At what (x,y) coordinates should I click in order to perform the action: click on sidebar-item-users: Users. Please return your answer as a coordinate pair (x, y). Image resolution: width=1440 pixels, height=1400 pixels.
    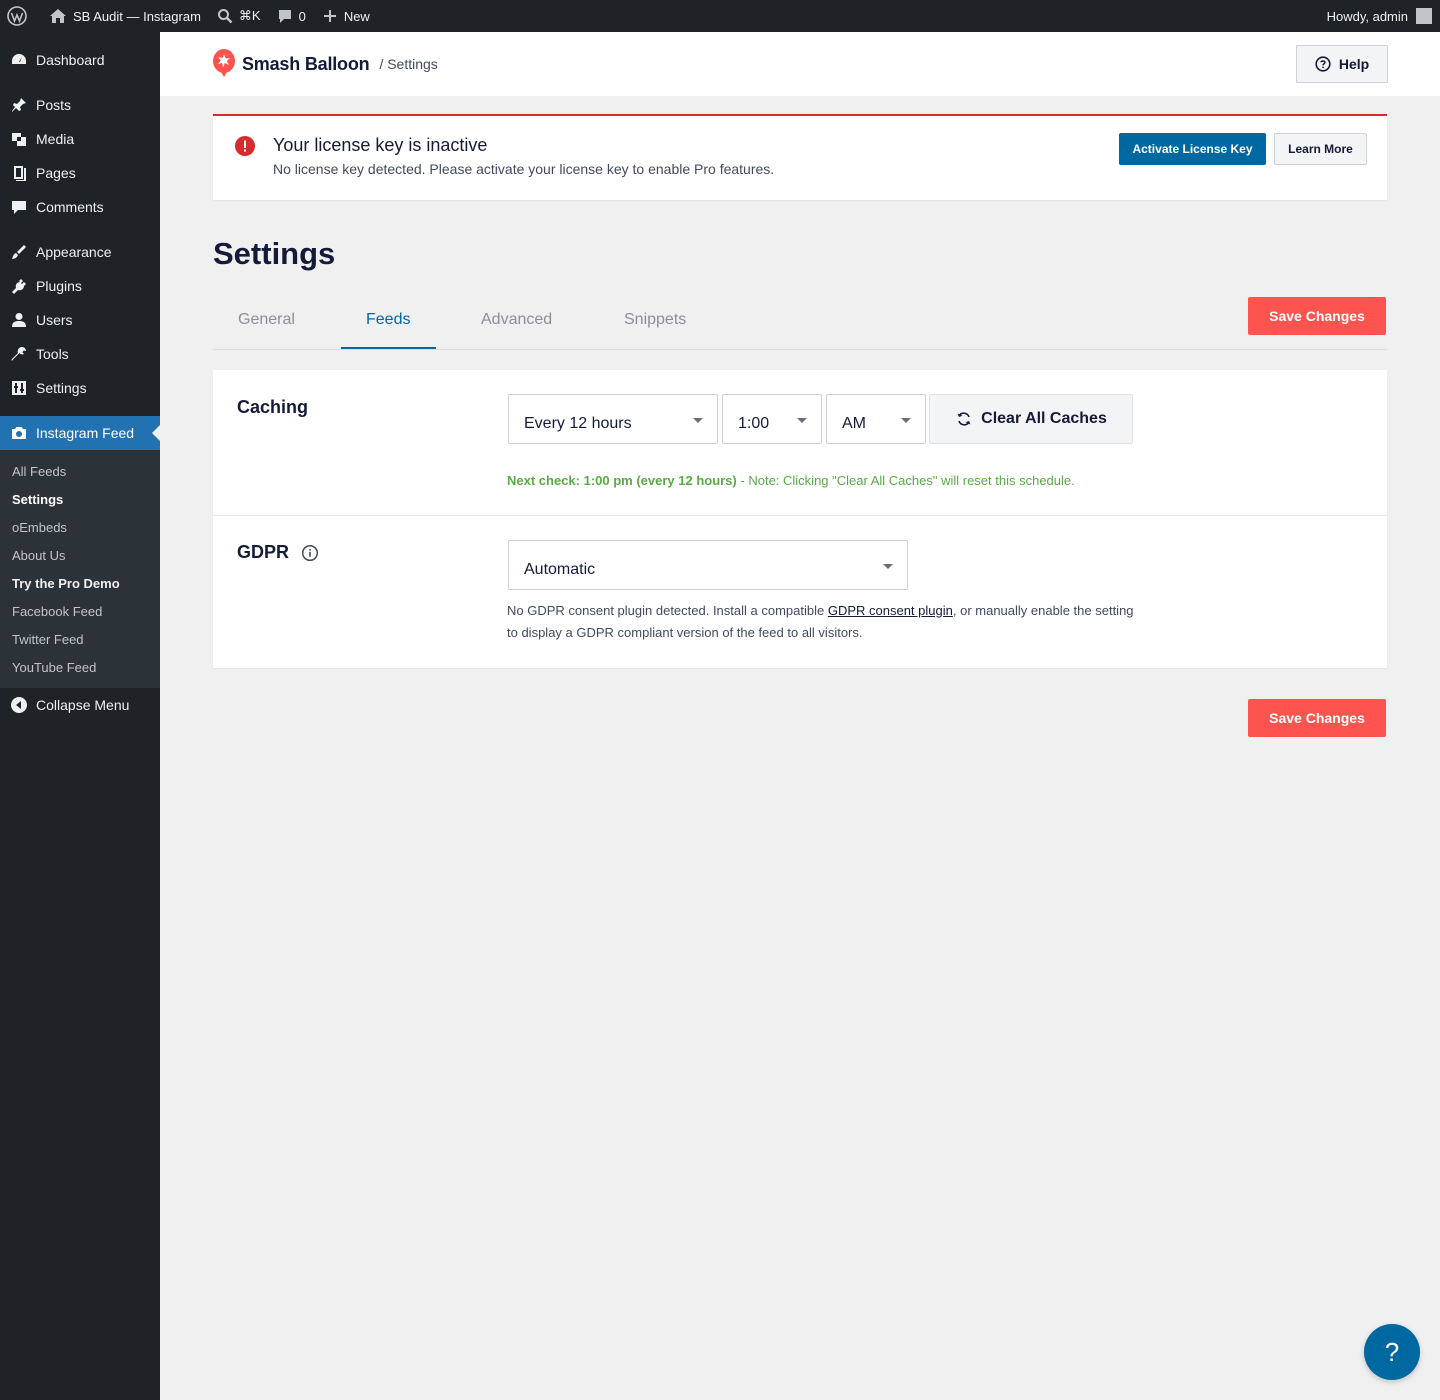
    Looking at the image, I should click on (80, 320).